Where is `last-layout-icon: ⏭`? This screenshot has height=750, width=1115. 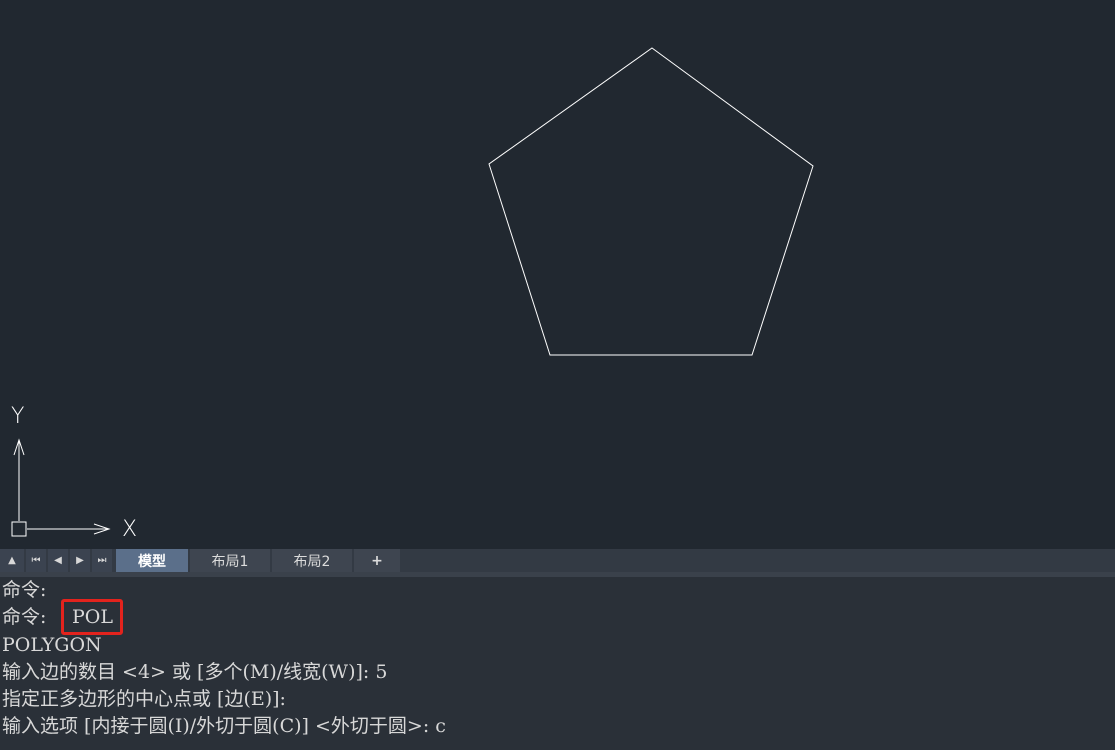 last-layout-icon: ⏭ is located at coordinates (102, 560).